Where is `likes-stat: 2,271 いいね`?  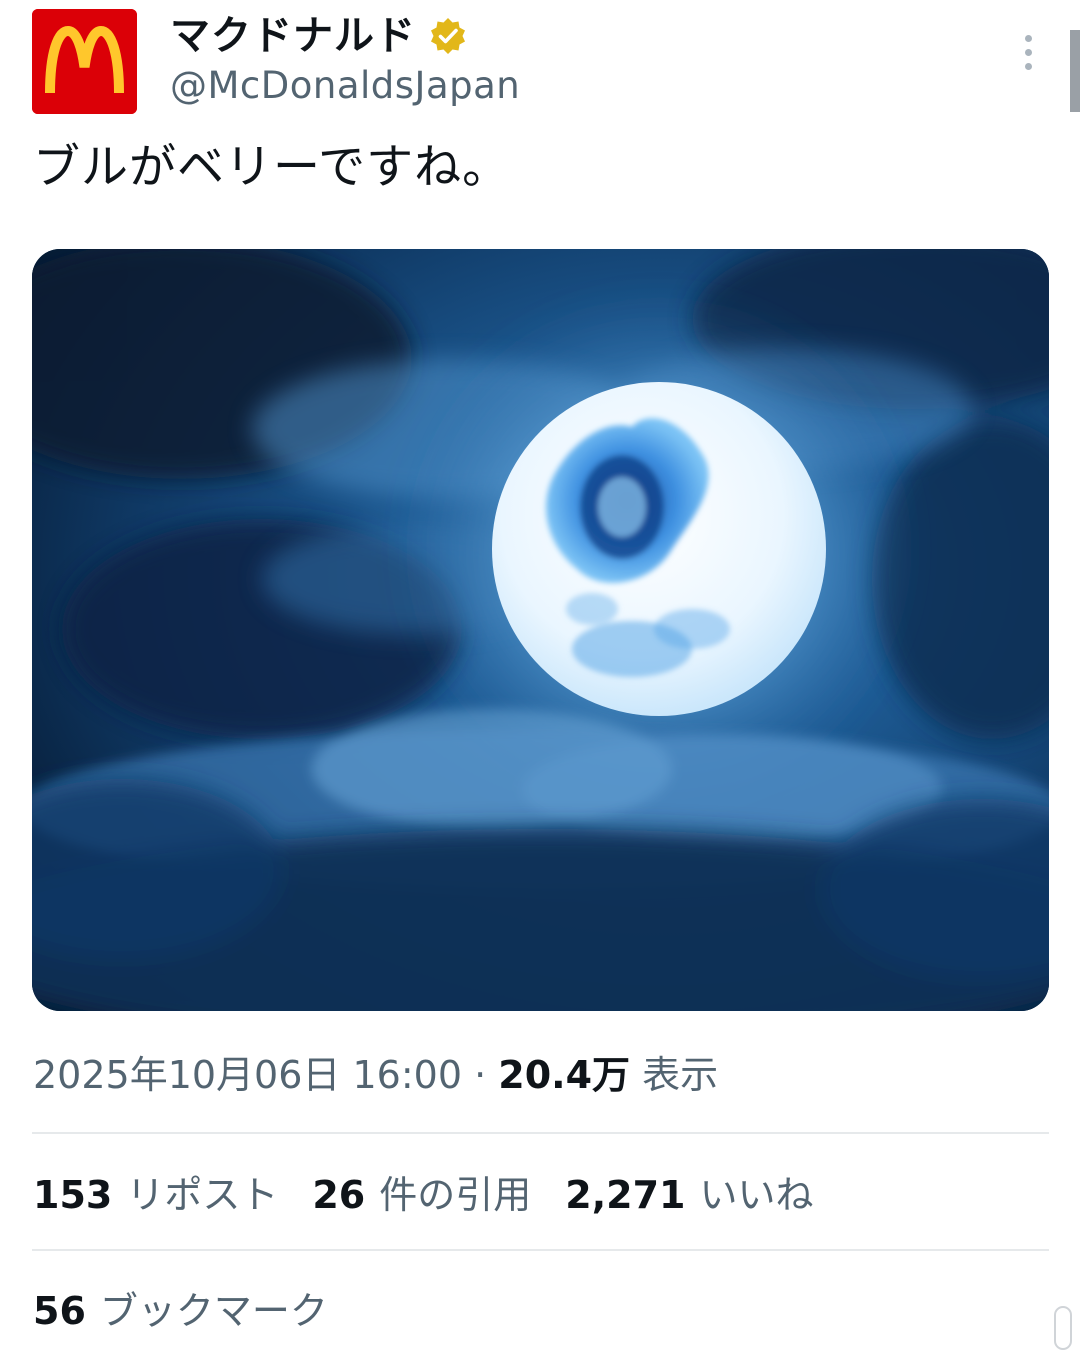
likes-stat: 2,271 いいね is located at coordinates (689, 1195).